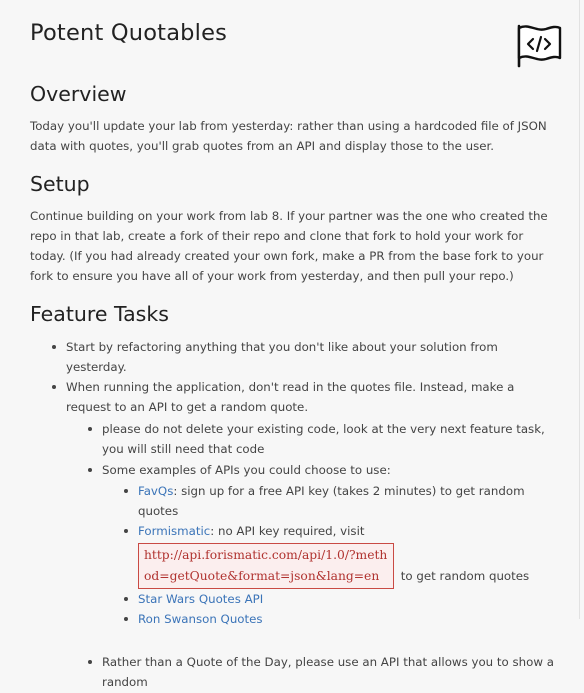 The image size is (584, 693). What do you see at coordinates (465, 576) in the screenshot?
I see `formismatic-after-text: to get random quotes` at bounding box center [465, 576].